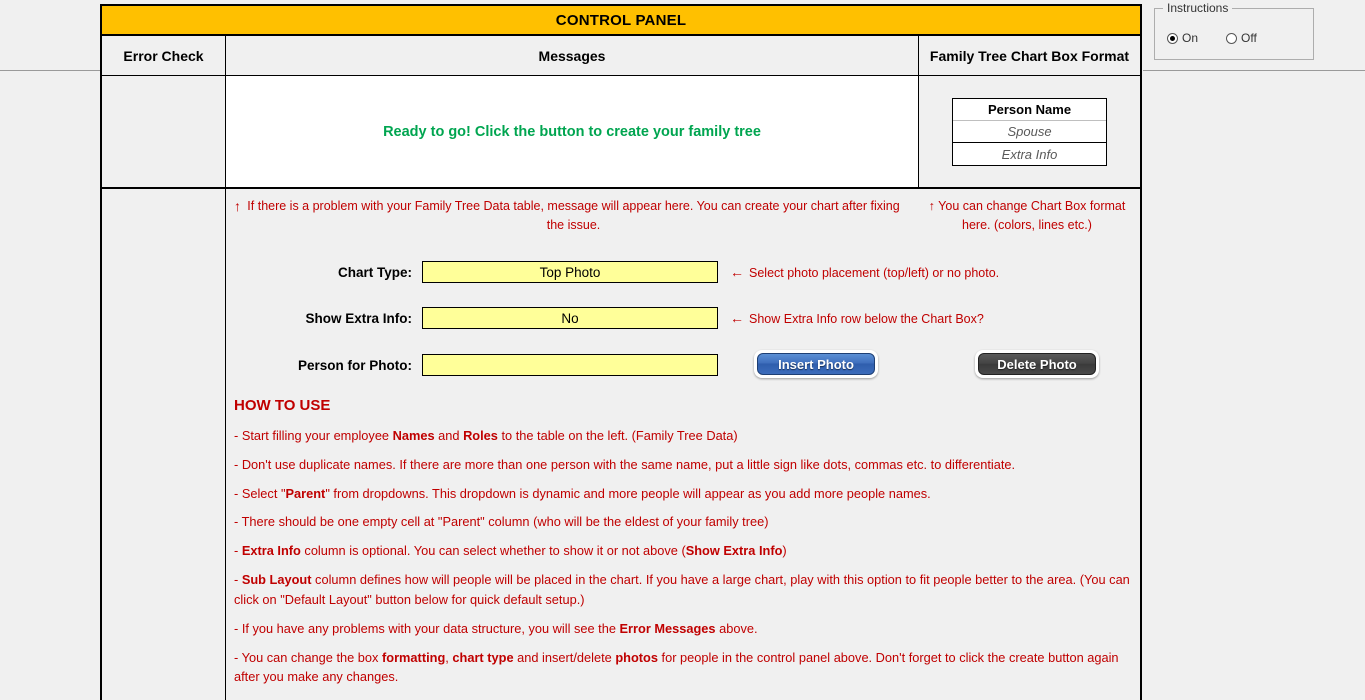 The image size is (1365, 700). I want to click on how-to-use-text: and, so click(449, 435).